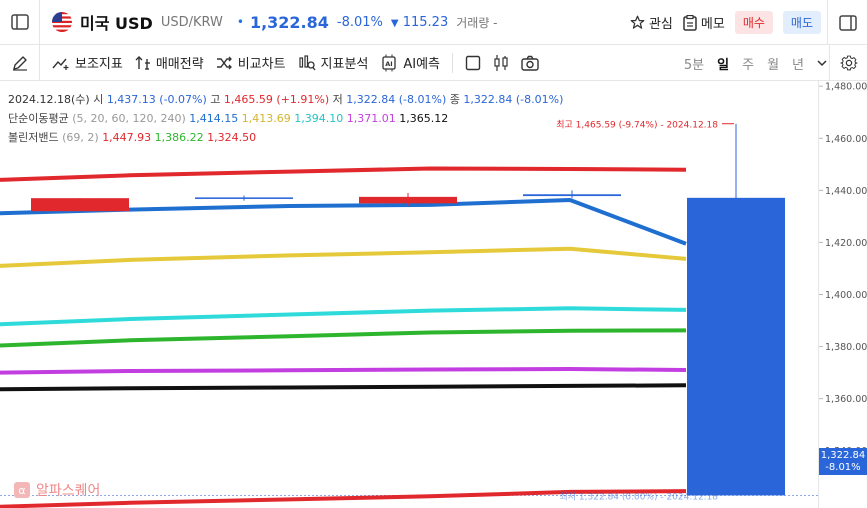 This screenshot has width=867, height=508. What do you see at coordinates (285, 137) in the screenshot?
I see `bollinger-legend-row: 볼린저밴드 (69, 2) 1,447.93 1,386.22 1,324.50` at bounding box center [285, 137].